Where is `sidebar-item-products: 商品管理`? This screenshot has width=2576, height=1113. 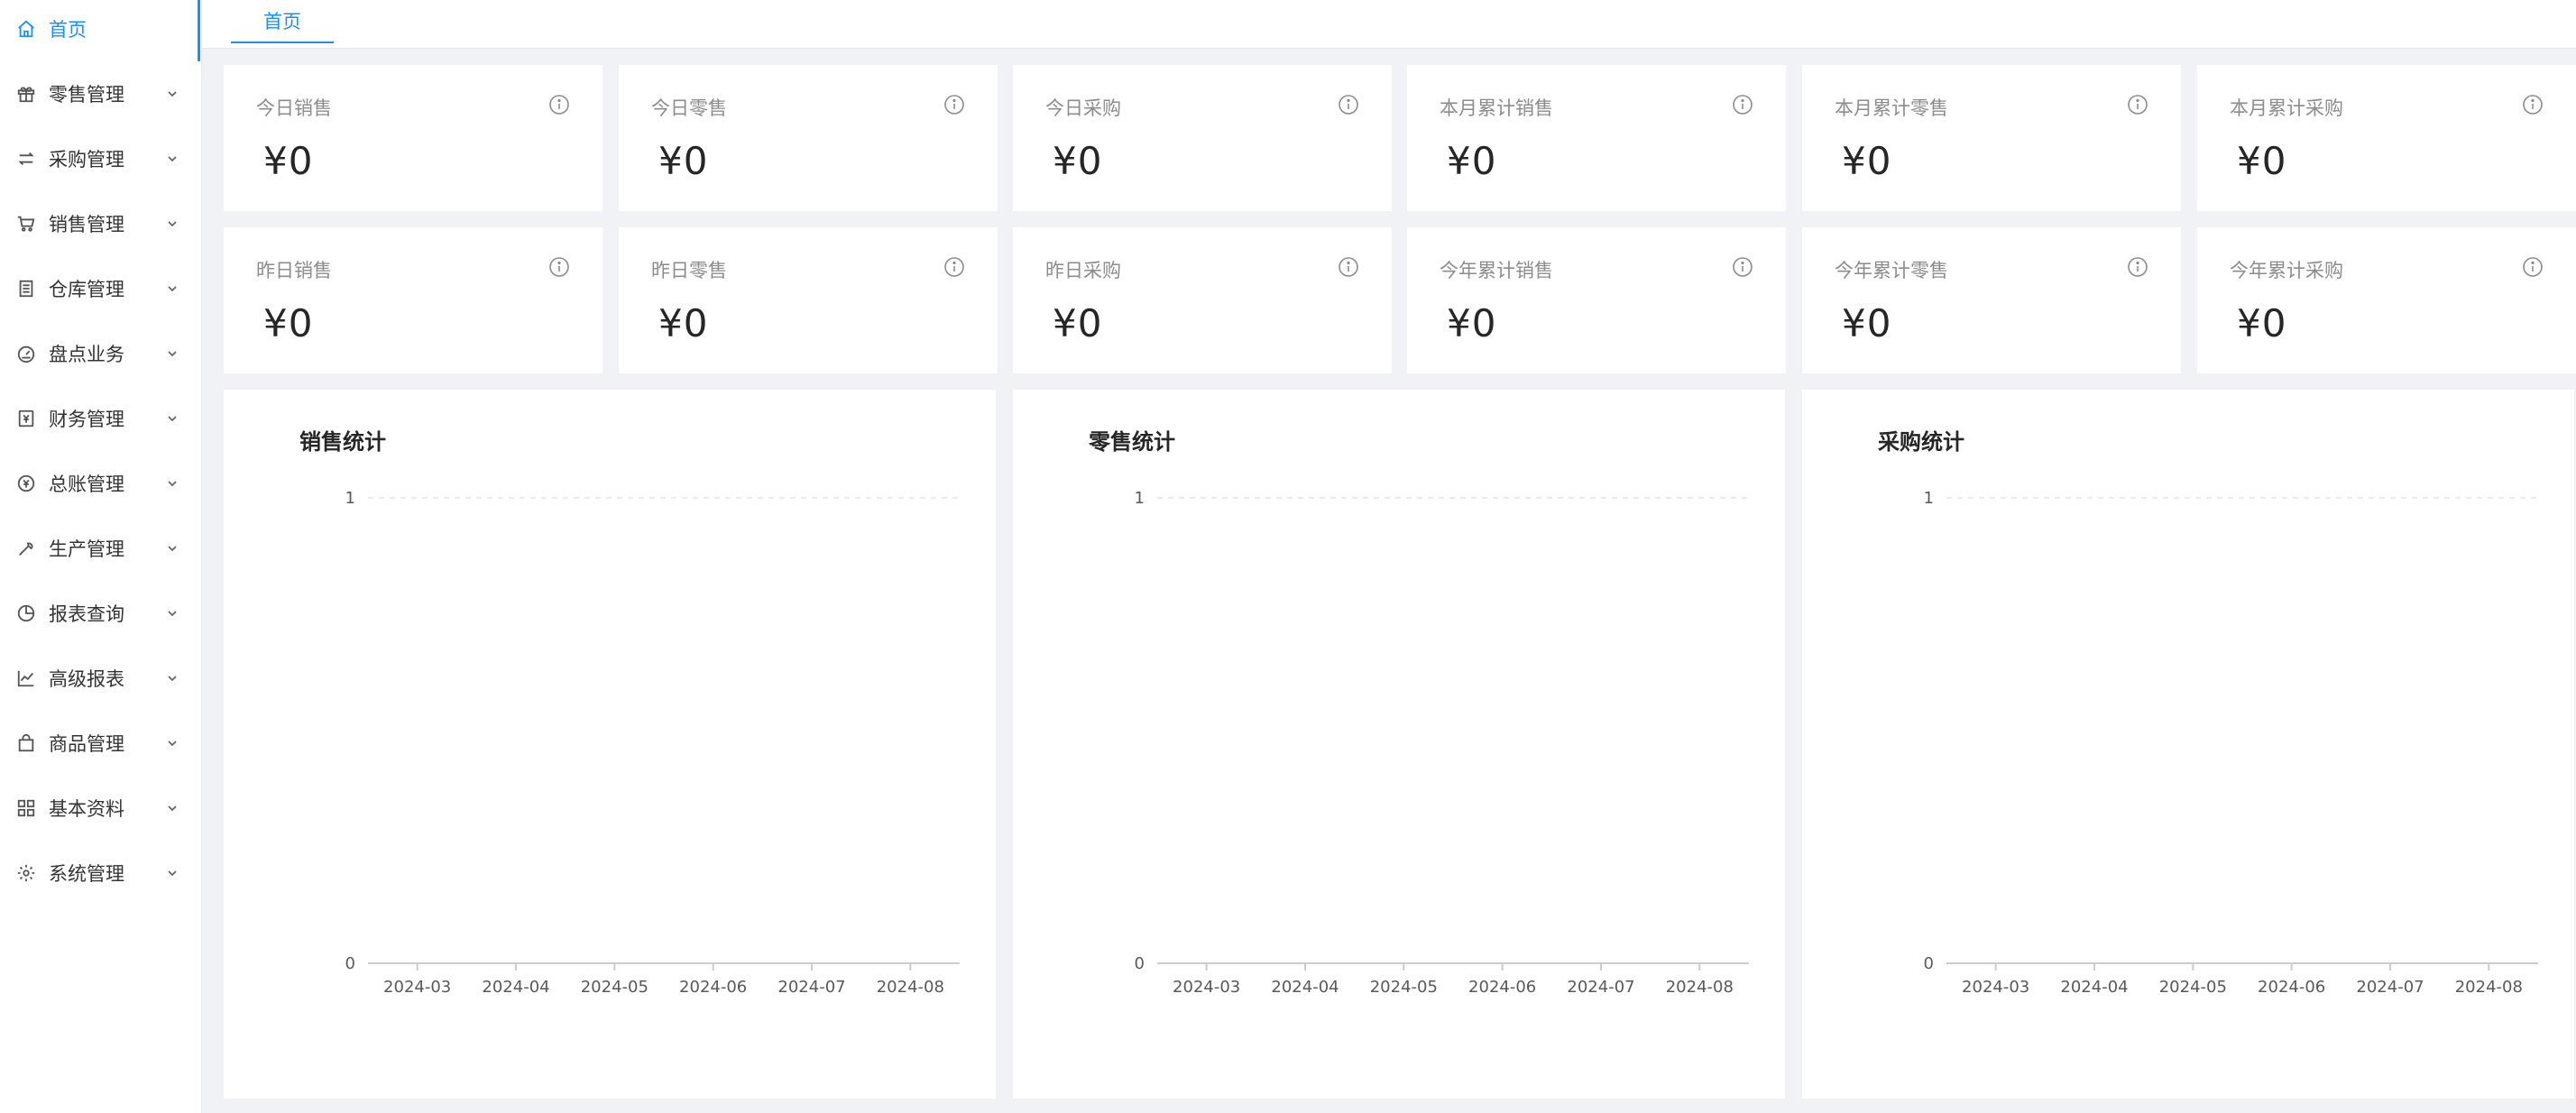 sidebar-item-products: 商品管理 is located at coordinates (100, 743).